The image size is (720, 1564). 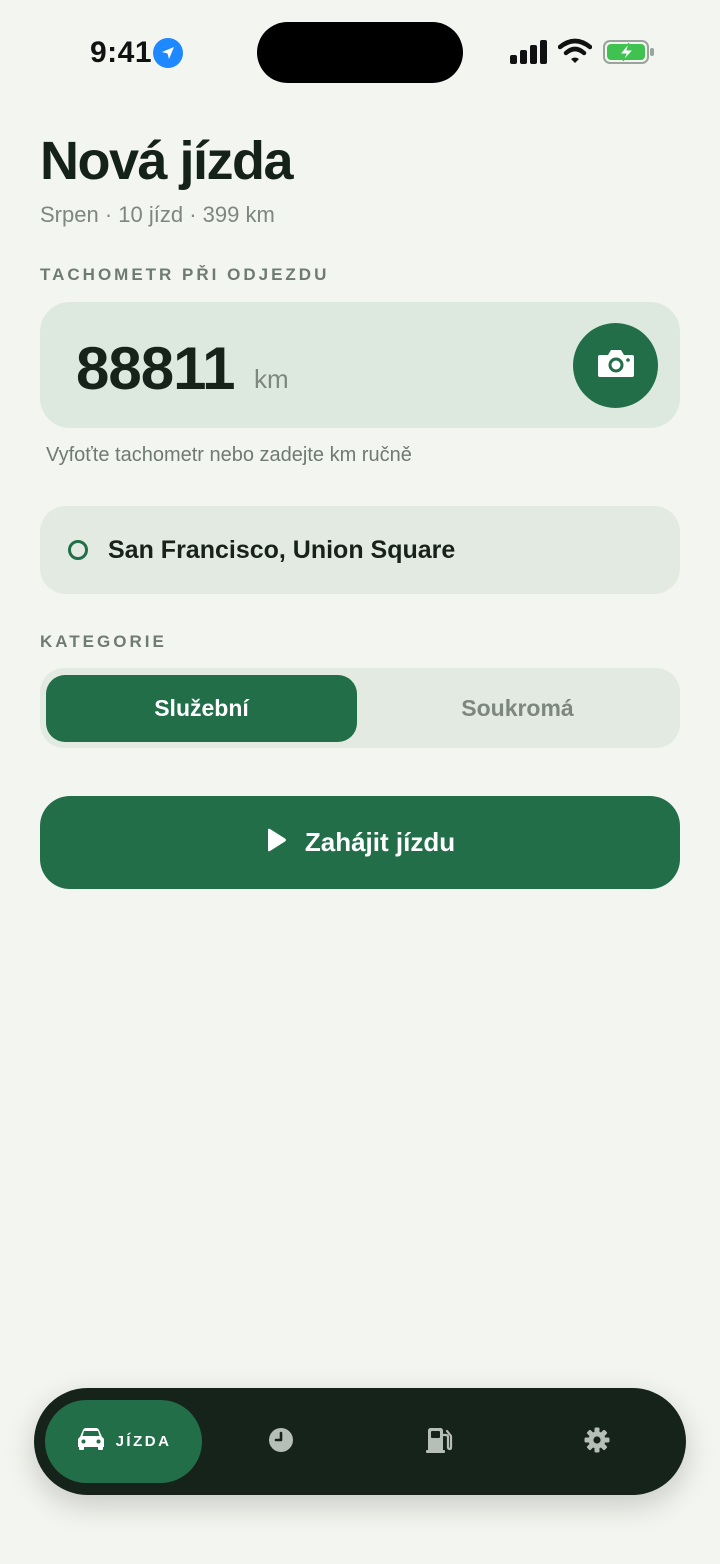 I want to click on wifi-icon, so click(x=575, y=51).